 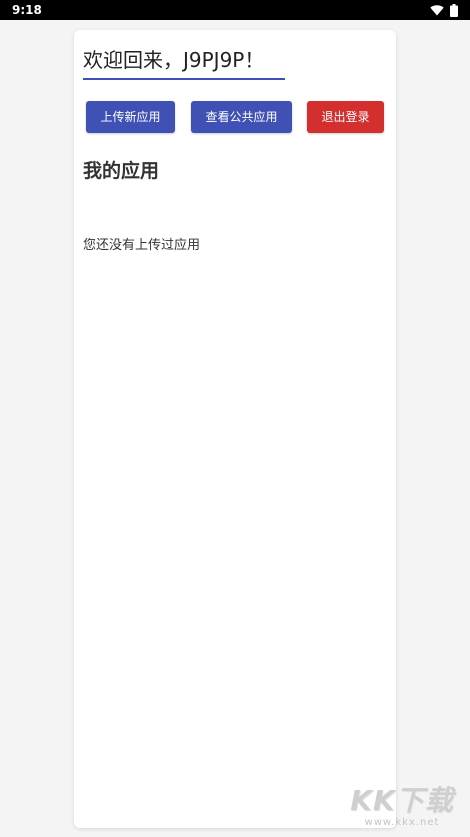 What do you see at coordinates (130, 117) in the screenshot?
I see `upload-app-button: 上传新应用` at bounding box center [130, 117].